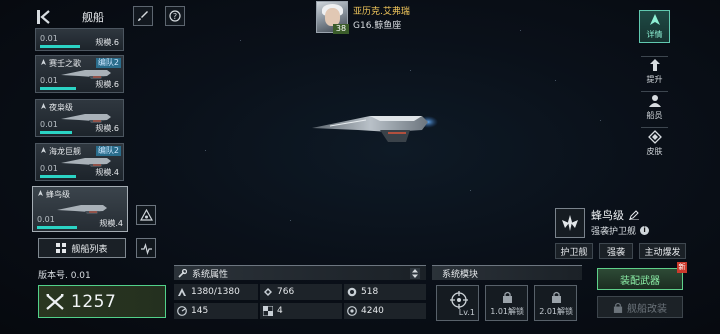 This screenshot has height=334, width=720. Describe the element at coordinates (654, 71) in the screenshot. I see `tab-upgrade: 提升` at that location.